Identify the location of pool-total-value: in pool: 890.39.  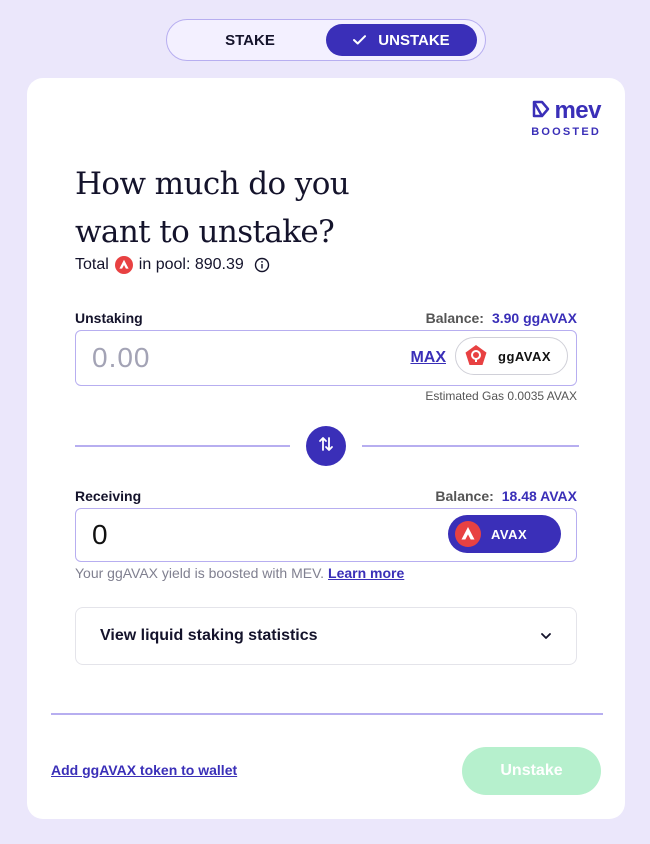
(191, 264).